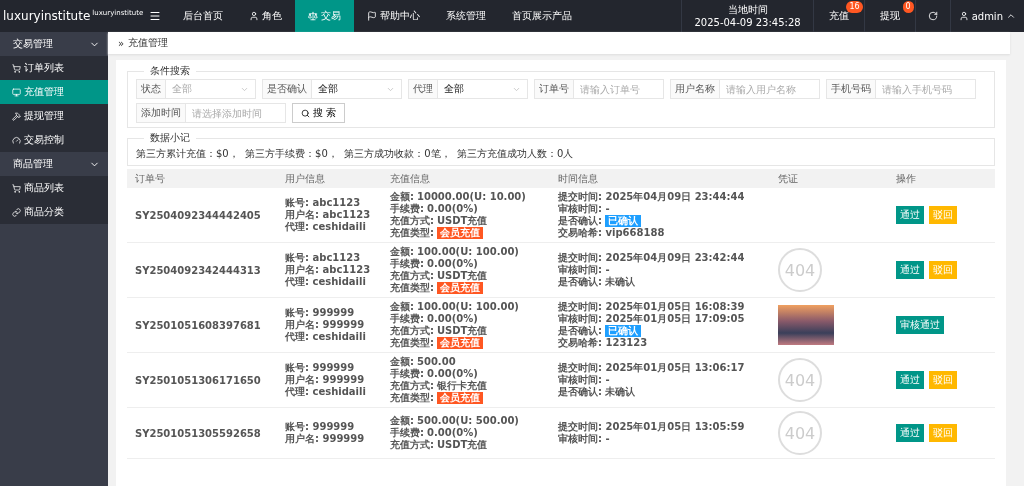 The height and width of the screenshot is (486, 1024). Describe the element at coordinates (468, 89) in the screenshot. I see `select-field: 代理 全部` at that location.